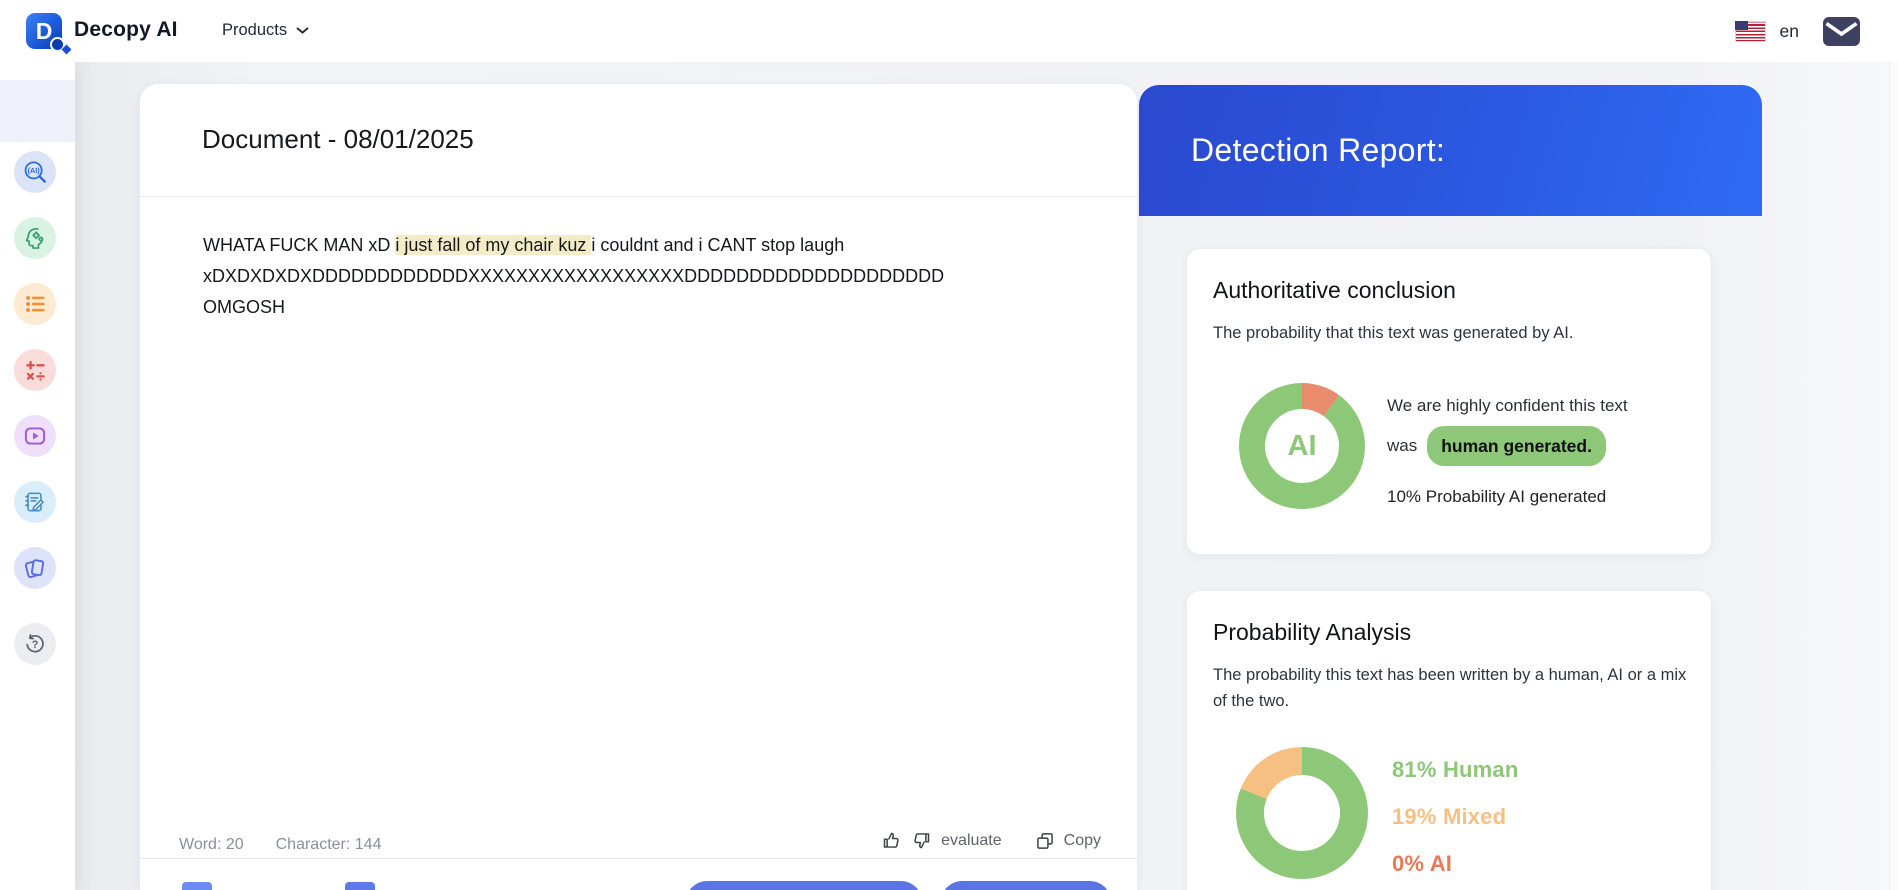  Describe the element at coordinates (126, 29) in the screenshot. I see `brand-name: Decopy AI` at that location.